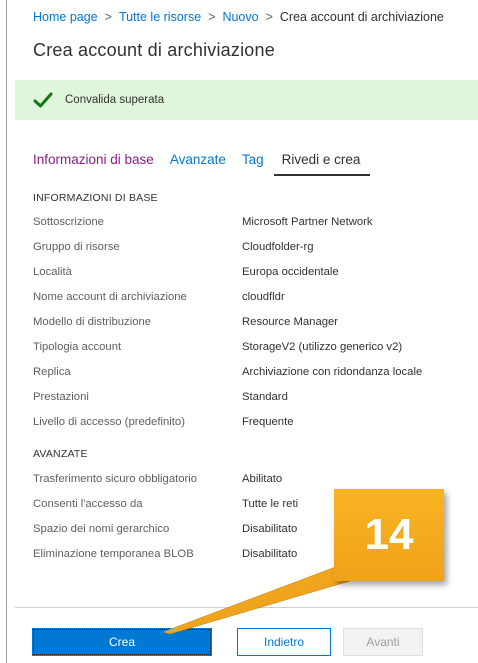  What do you see at coordinates (290, 272) in the screenshot?
I see `row-value: Europa occidentale` at bounding box center [290, 272].